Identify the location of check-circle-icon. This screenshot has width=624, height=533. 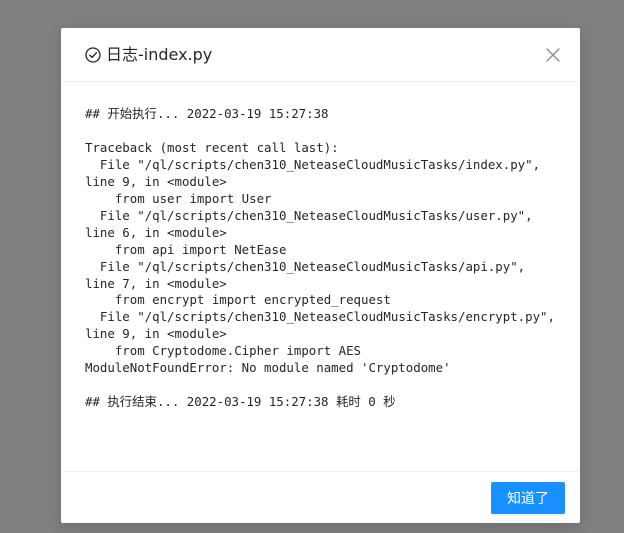
(93, 55).